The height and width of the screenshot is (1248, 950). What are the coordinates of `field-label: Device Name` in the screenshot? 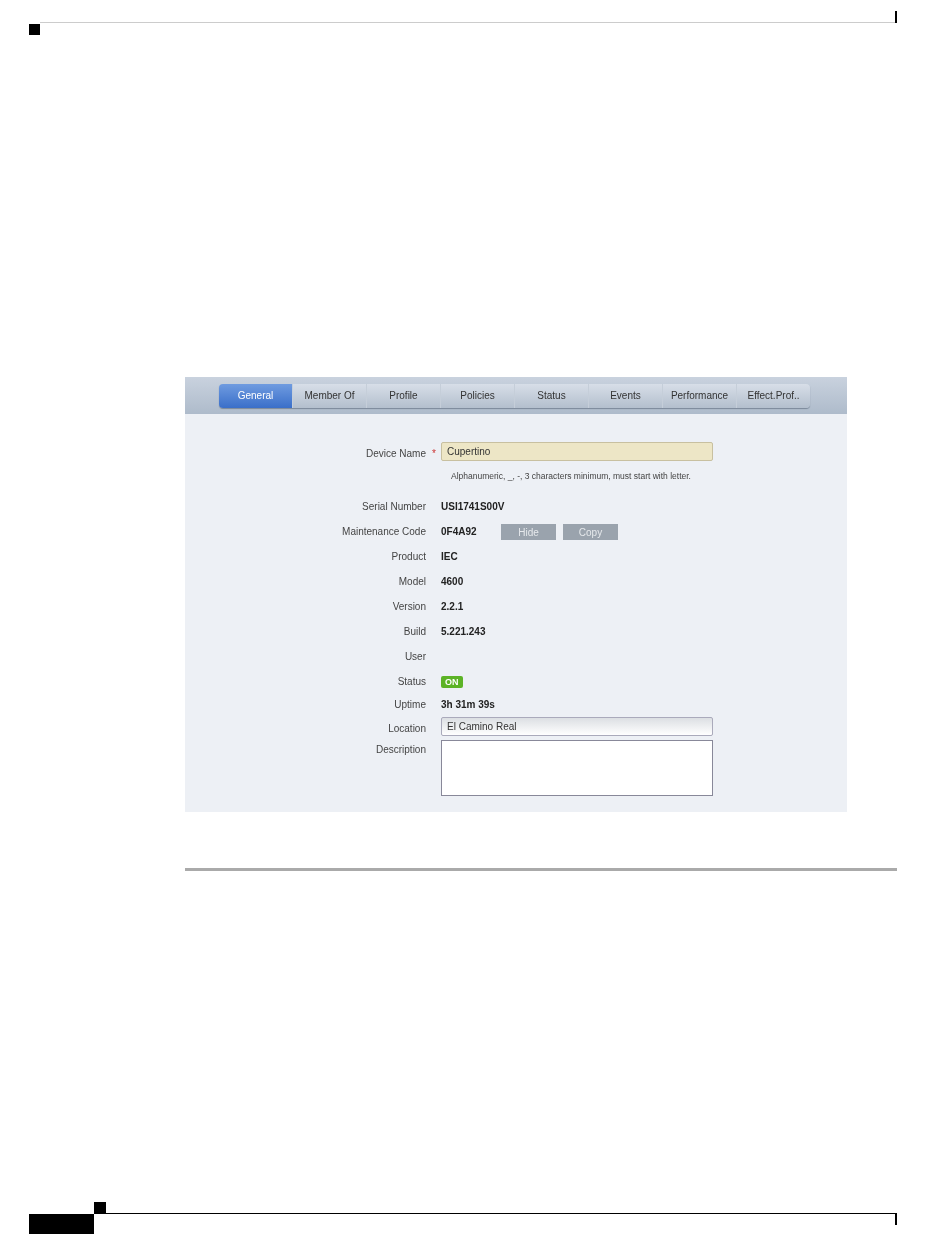 It's located at (395, 453).